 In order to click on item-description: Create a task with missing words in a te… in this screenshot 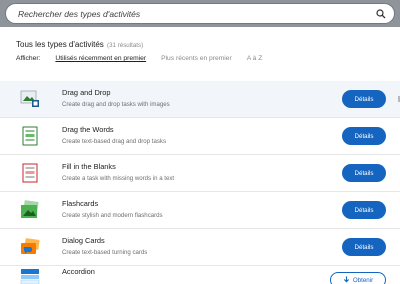, I will do `click(118, 178)`.